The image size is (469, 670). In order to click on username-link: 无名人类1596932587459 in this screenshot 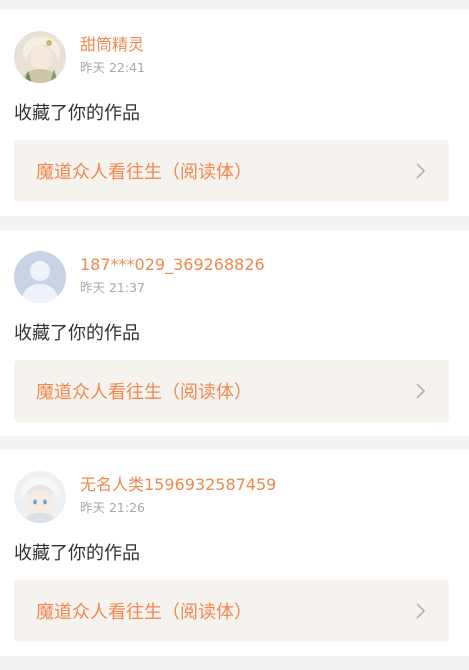, I will do `click(178, 485)`.